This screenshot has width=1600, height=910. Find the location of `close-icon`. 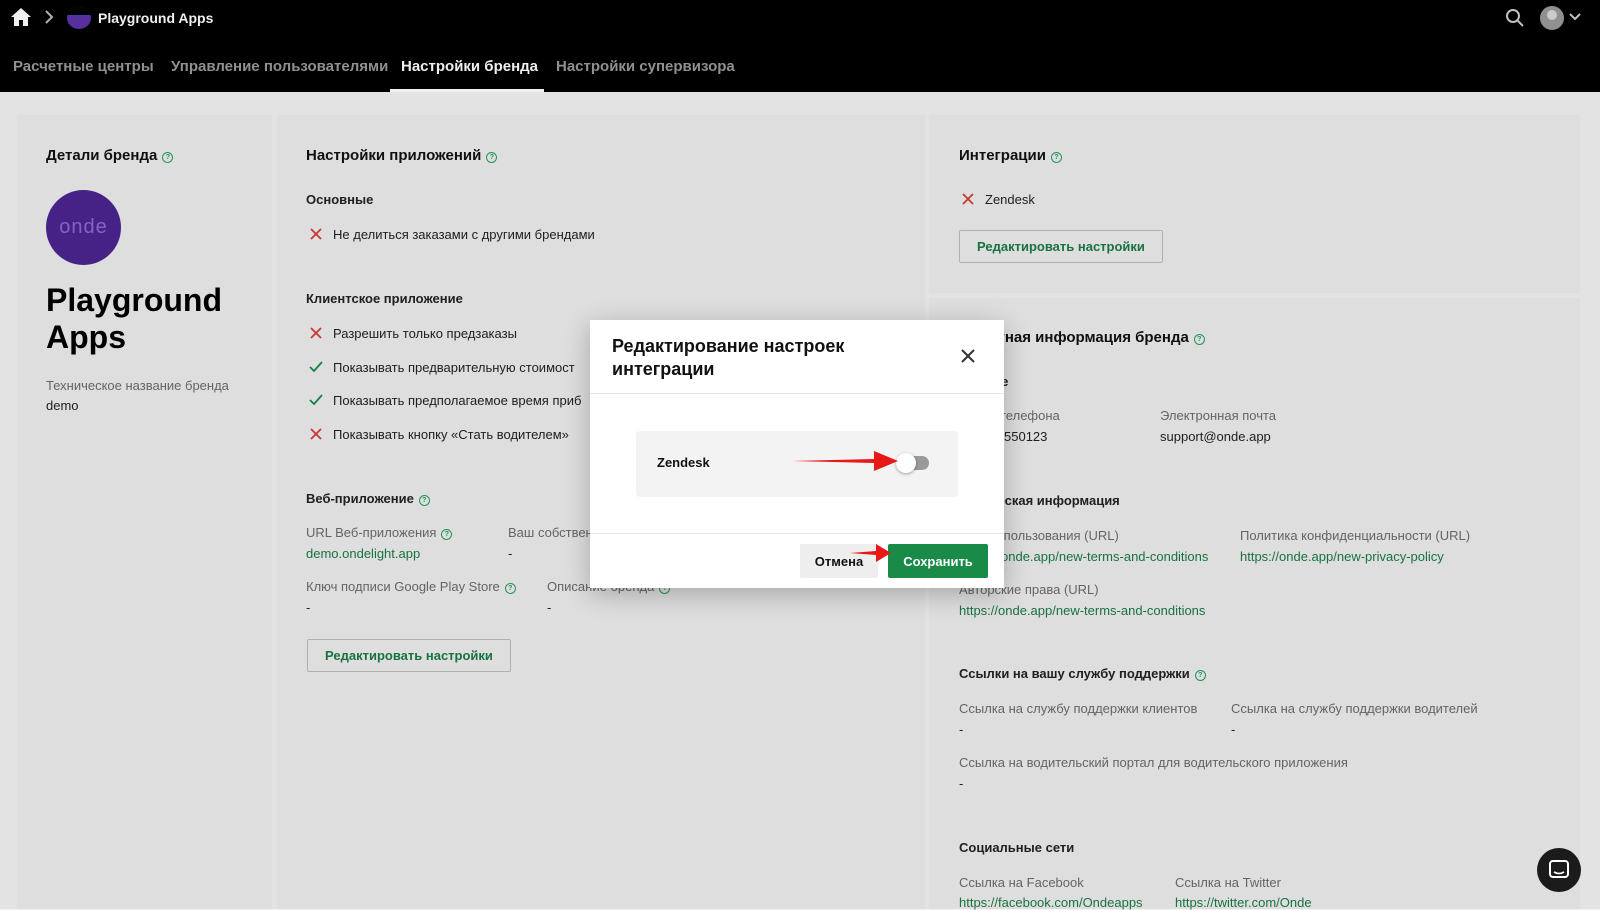

close-icon is located at coordinates (968, 356).